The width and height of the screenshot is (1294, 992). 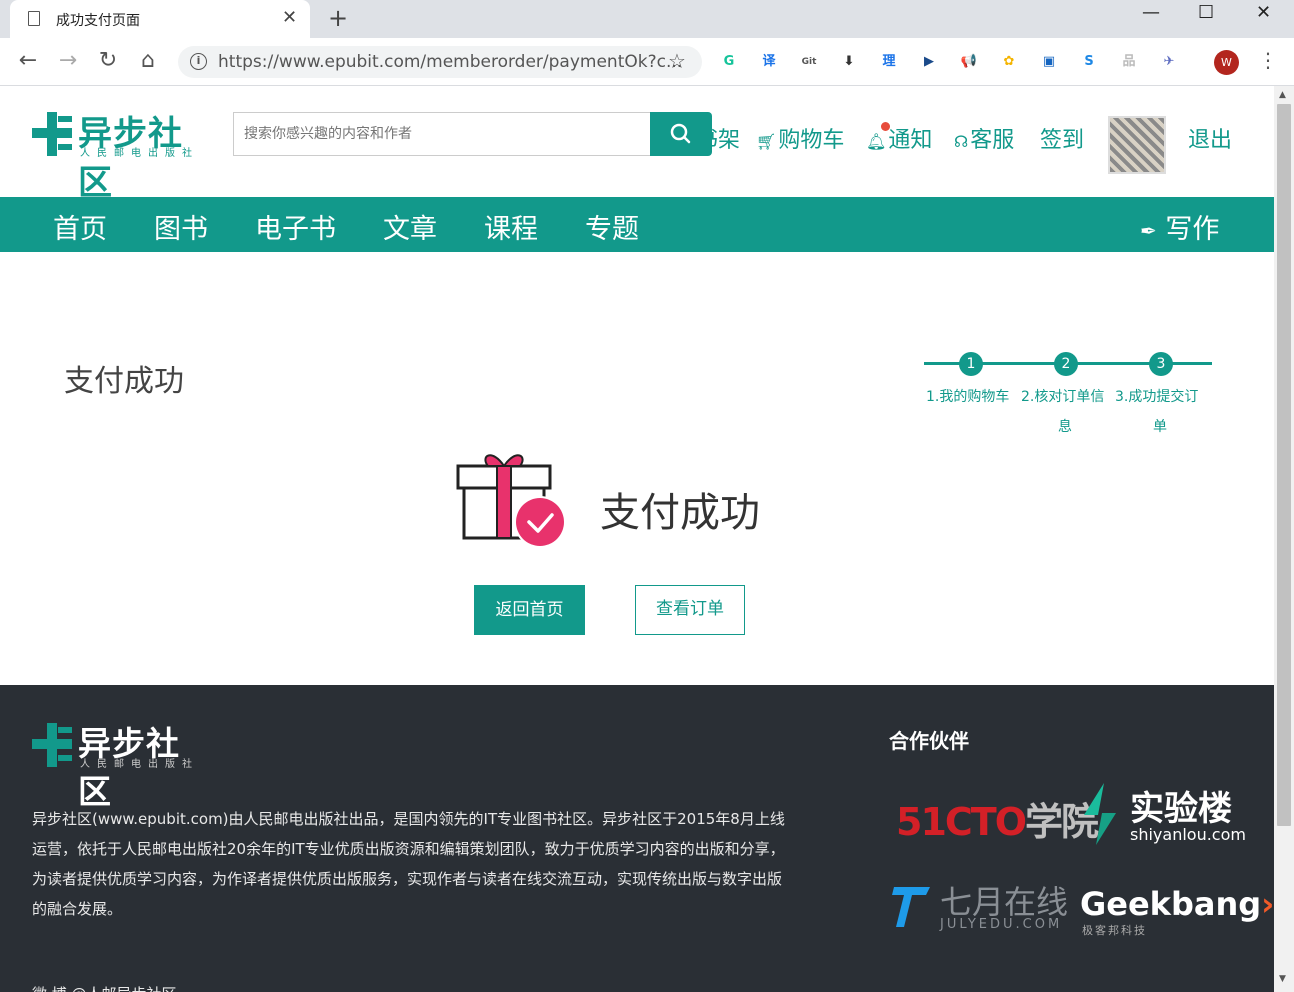 I want to click on maximize-icon: ☐, so click(x=1206, y=12).